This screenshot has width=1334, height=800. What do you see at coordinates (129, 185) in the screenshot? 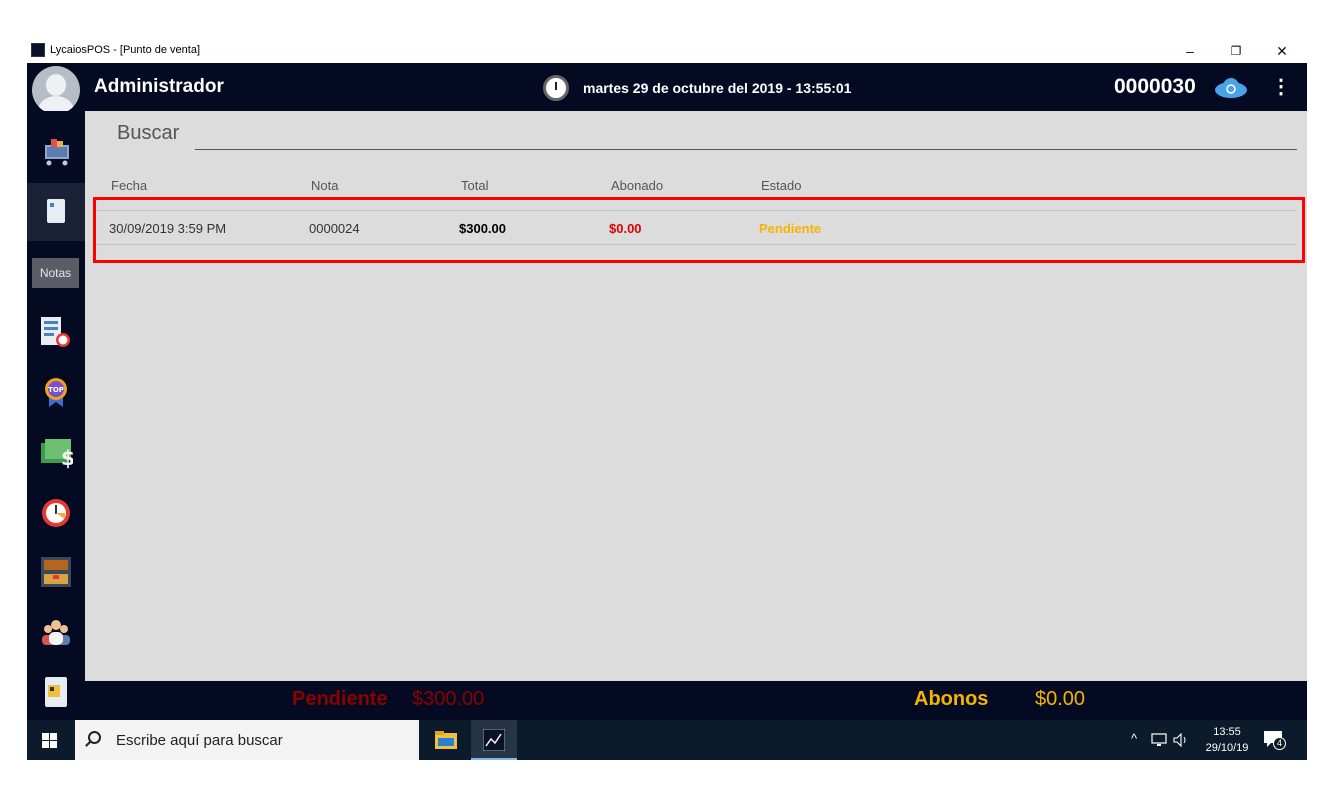
I see `column-header-fecha: Fecha` at bounding box center [129, 185].